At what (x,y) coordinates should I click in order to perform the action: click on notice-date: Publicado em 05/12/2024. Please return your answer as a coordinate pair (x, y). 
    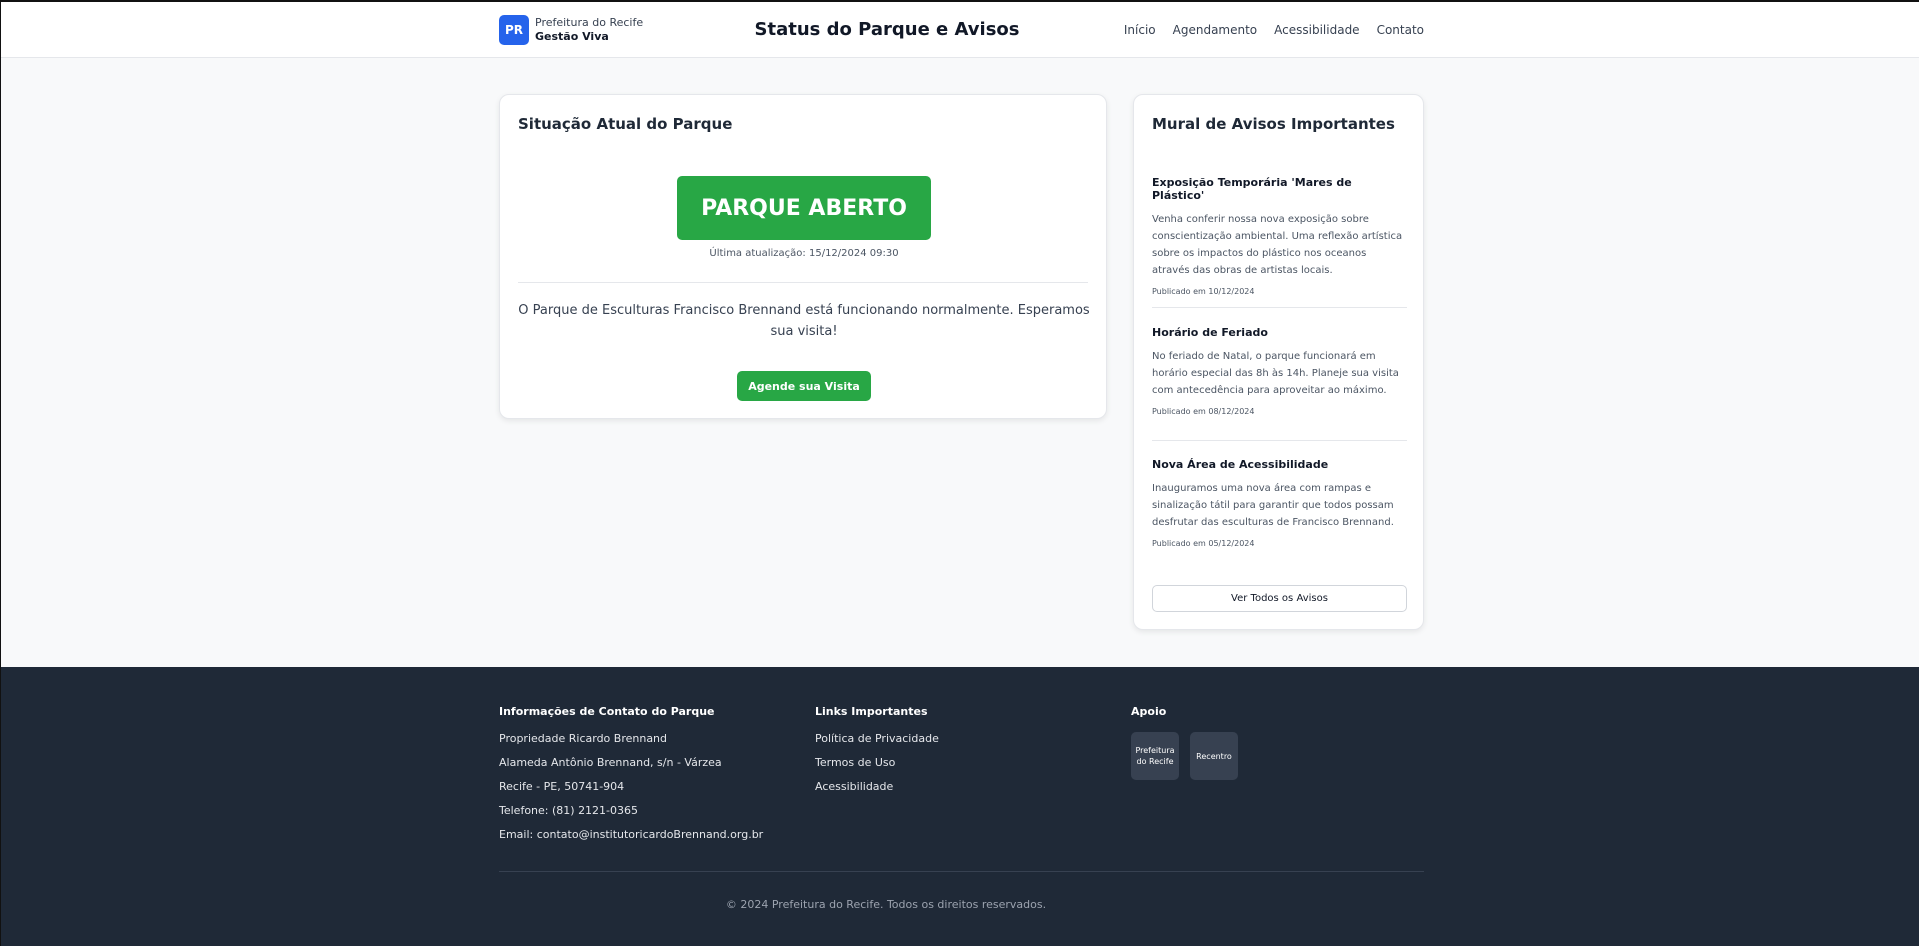
    Looking at the image, I should click on (1203, 543).